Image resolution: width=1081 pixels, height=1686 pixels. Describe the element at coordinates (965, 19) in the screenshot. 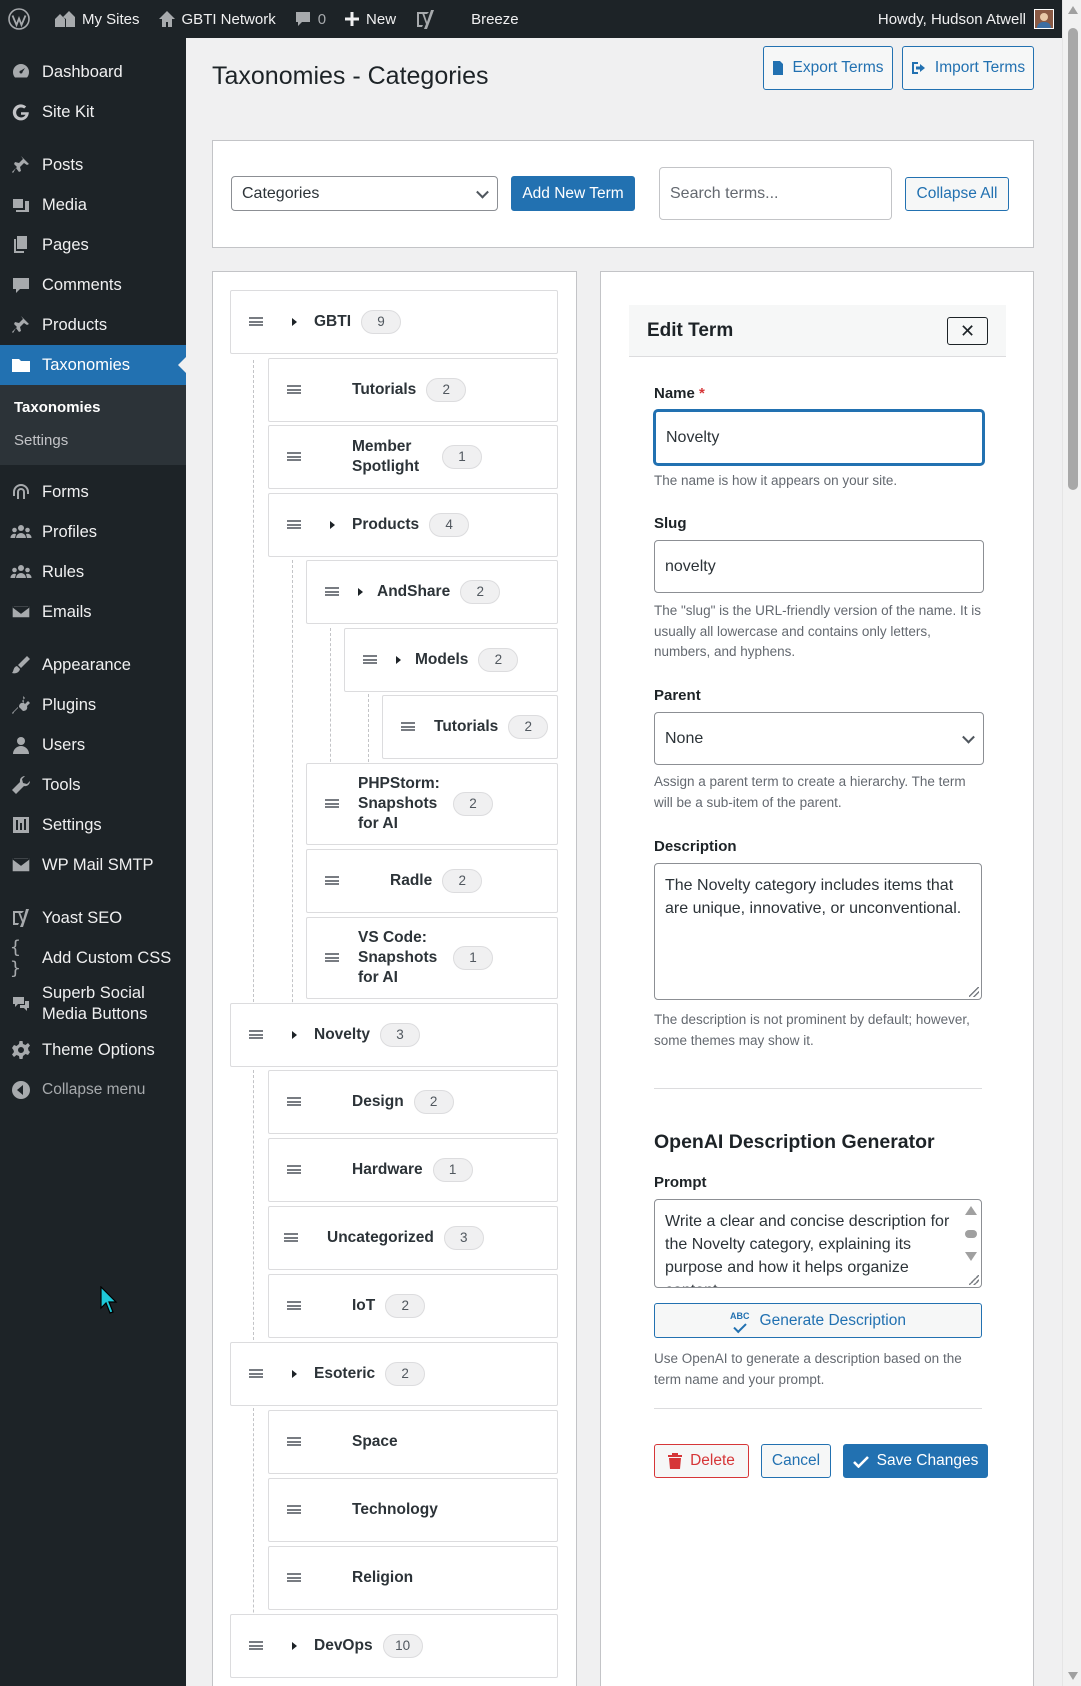

I see `my-account-menu: Howdy, Hudson Atwell` at that location.